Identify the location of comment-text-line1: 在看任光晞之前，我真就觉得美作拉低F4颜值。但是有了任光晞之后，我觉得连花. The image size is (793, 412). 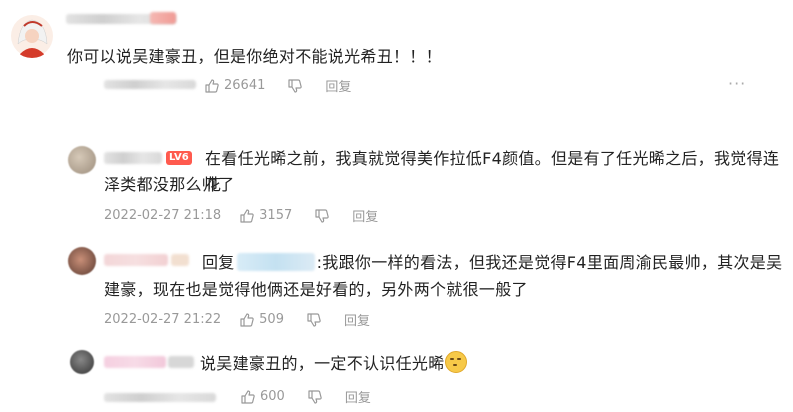
(492, 171).